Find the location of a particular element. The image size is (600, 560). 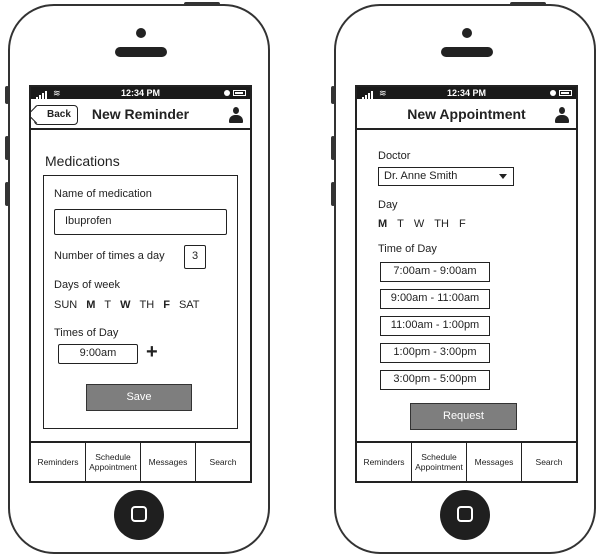

save-button: Save is located at coordinates (139, 397).